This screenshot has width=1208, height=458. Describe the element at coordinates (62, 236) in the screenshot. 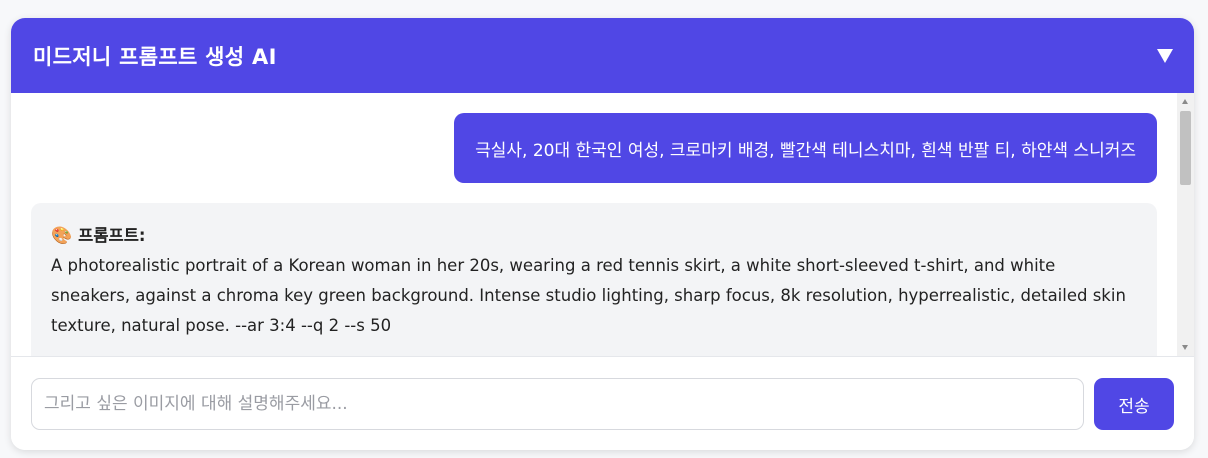

I see `palette-icon: 🎨` at that location.